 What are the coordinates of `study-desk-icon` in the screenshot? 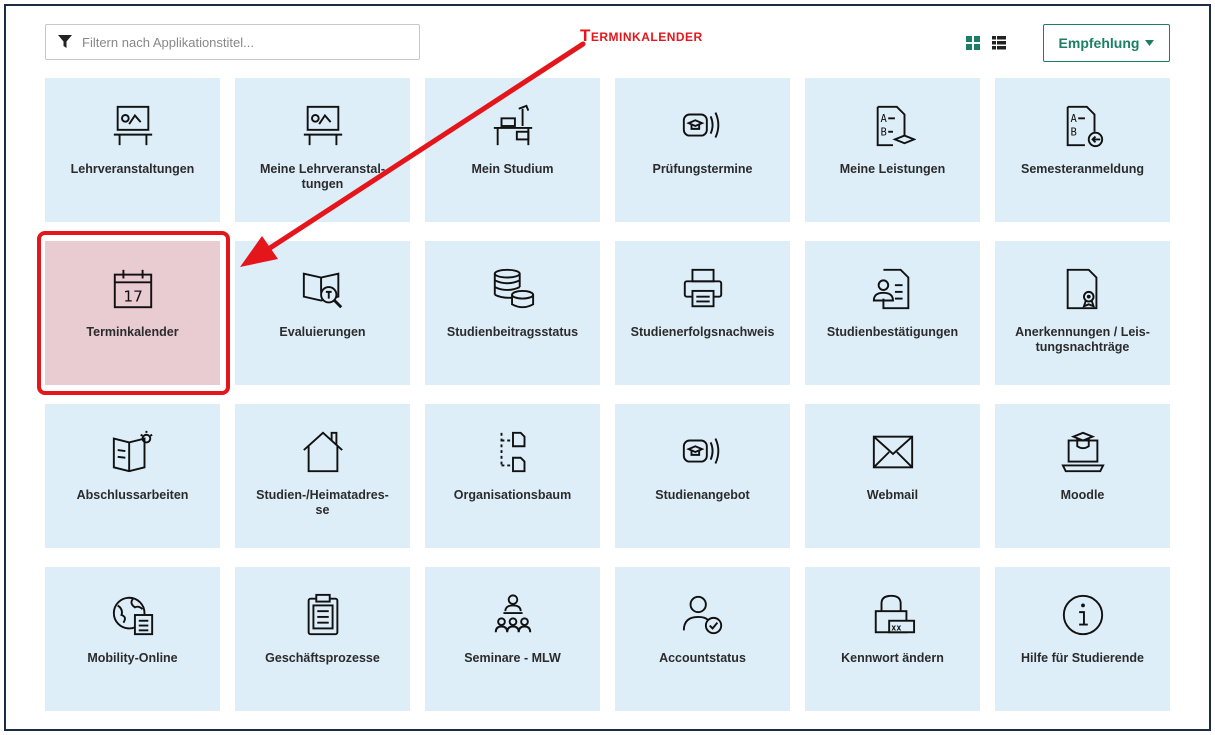 It's located at (513, 126).